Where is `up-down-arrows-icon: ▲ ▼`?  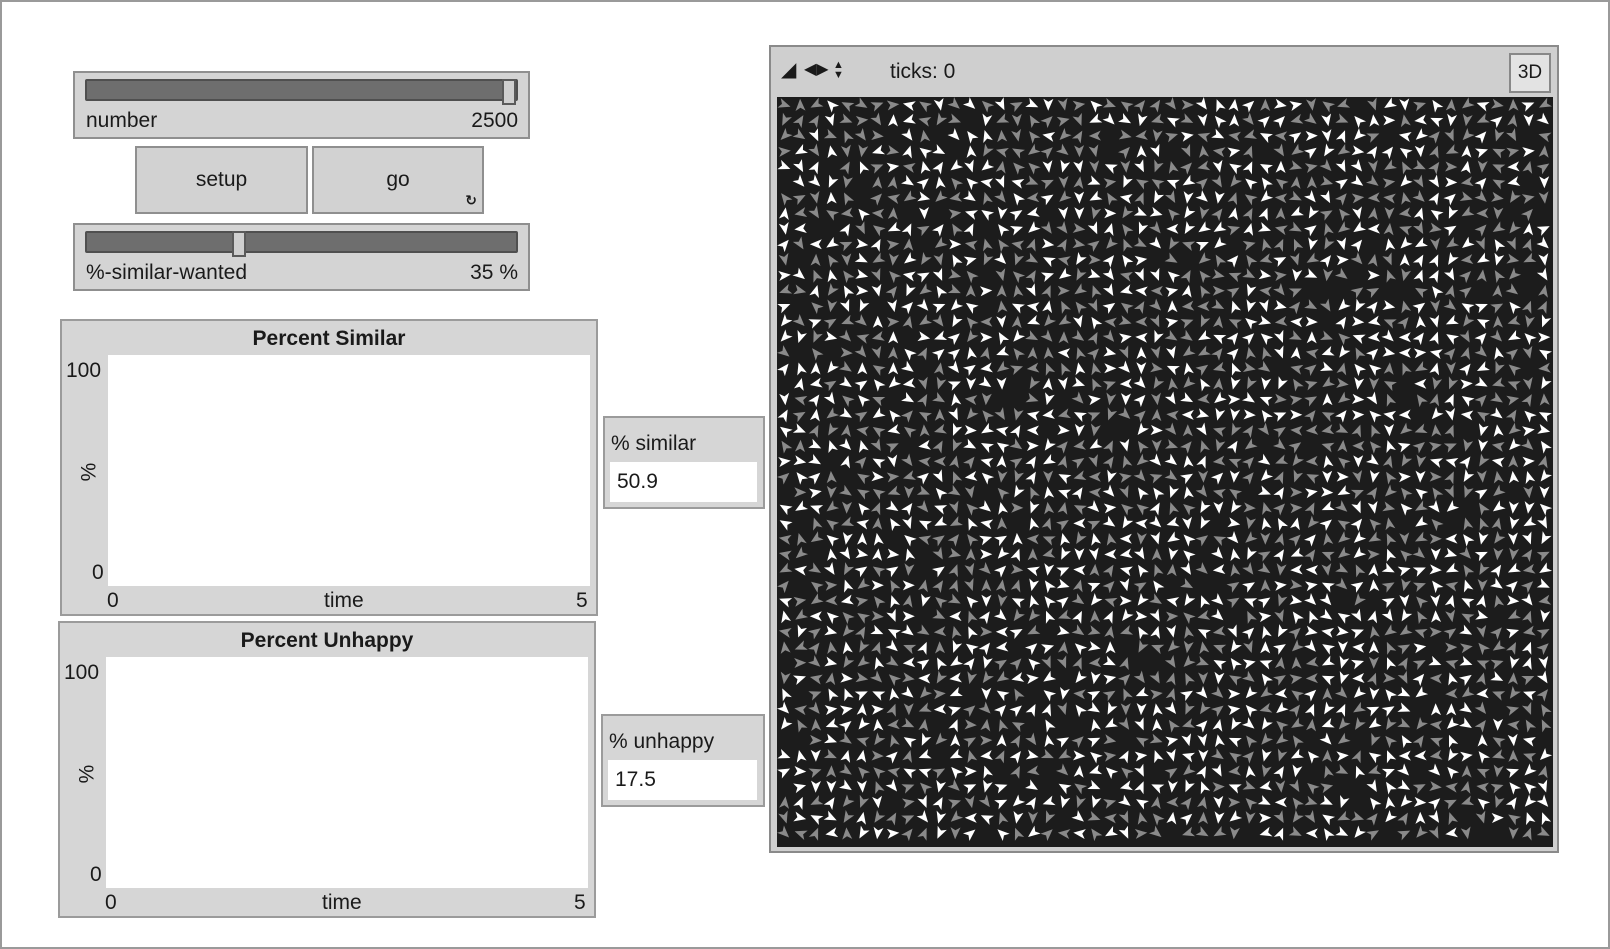 up-down-arrows-icon: ▲ ▼ is located at coordinates (838, 70).